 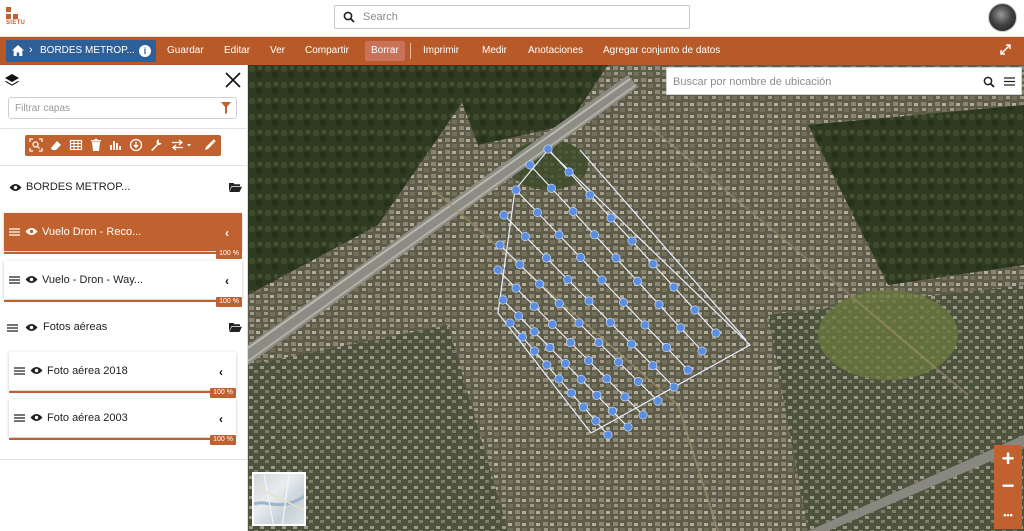 What do you see at coordinates (1008, 459) in the screenshot?
I see `zoom-in-button: +` at bounding box center [1008, 459].